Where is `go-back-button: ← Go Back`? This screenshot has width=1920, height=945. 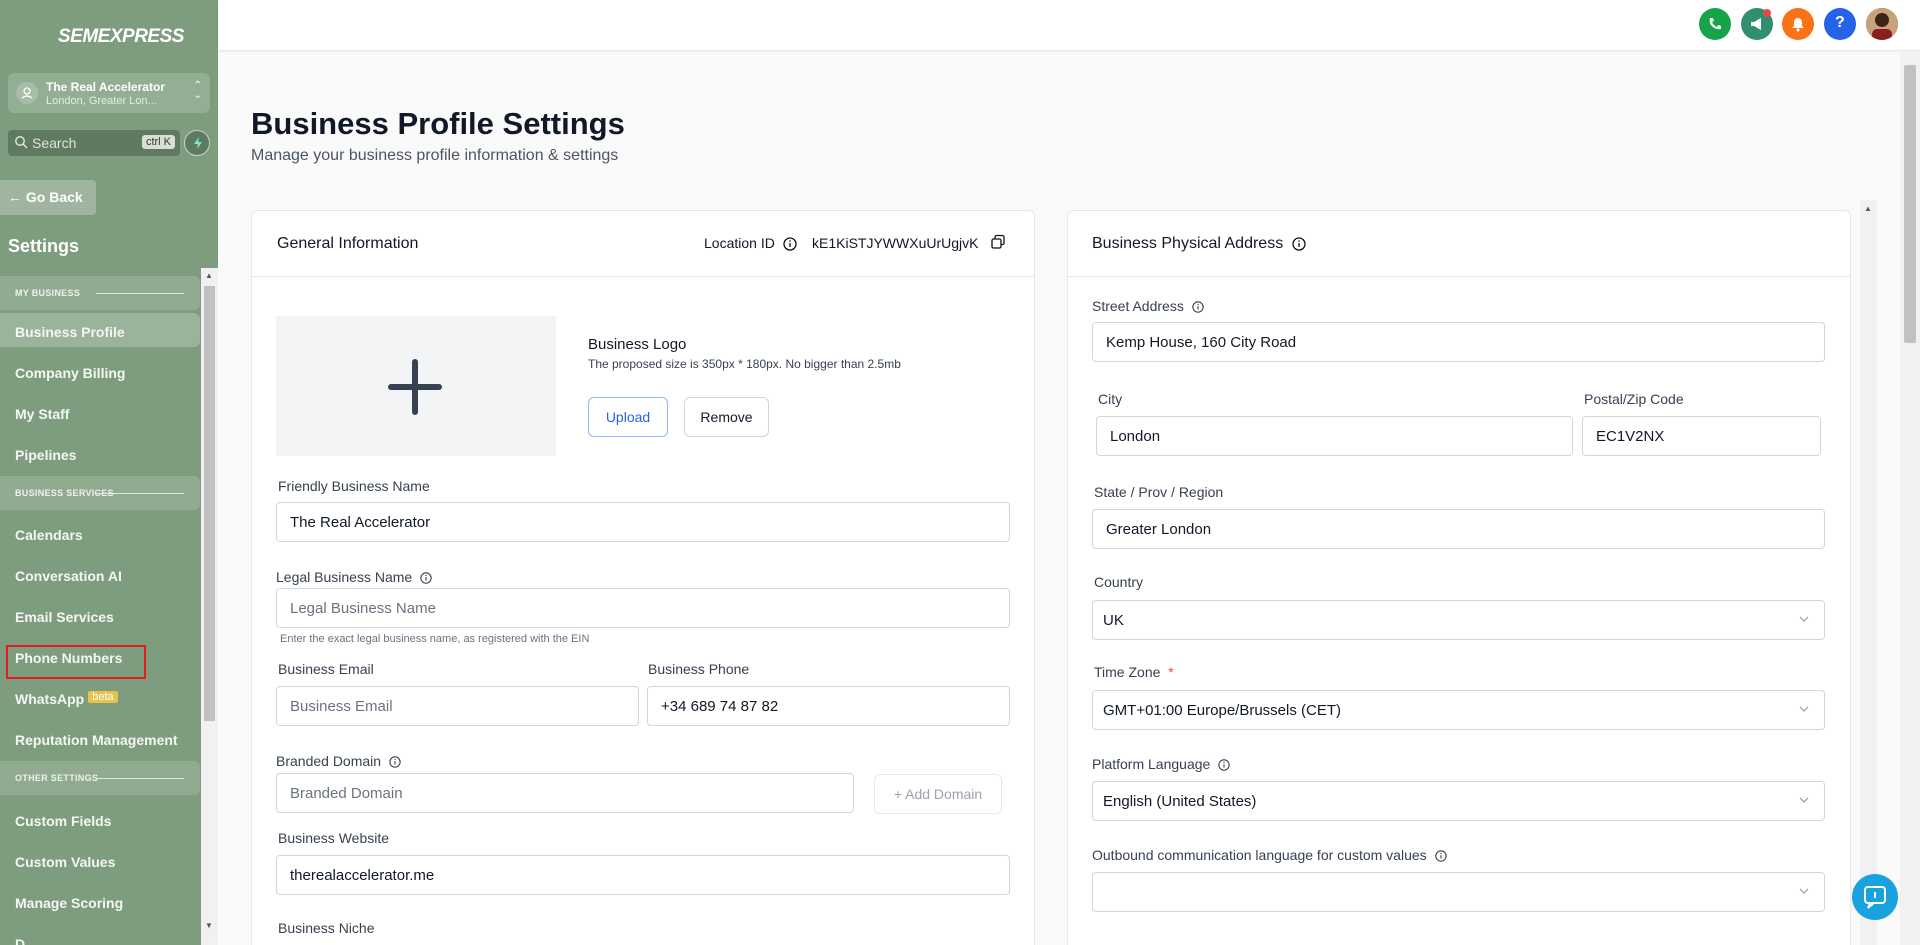 go-back-button: ← Go Back is located at coordinates (48, 197).